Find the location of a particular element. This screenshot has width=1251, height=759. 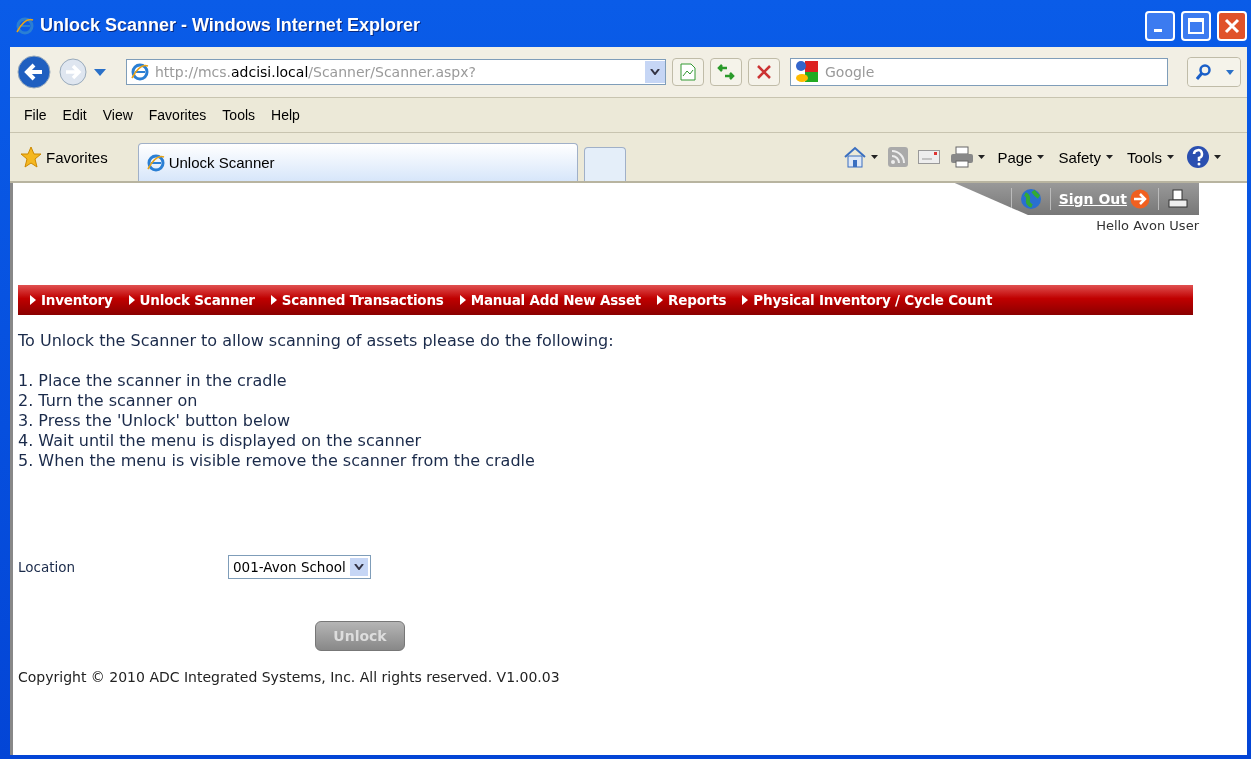

feed-icon is located at coordinates (898, 157).